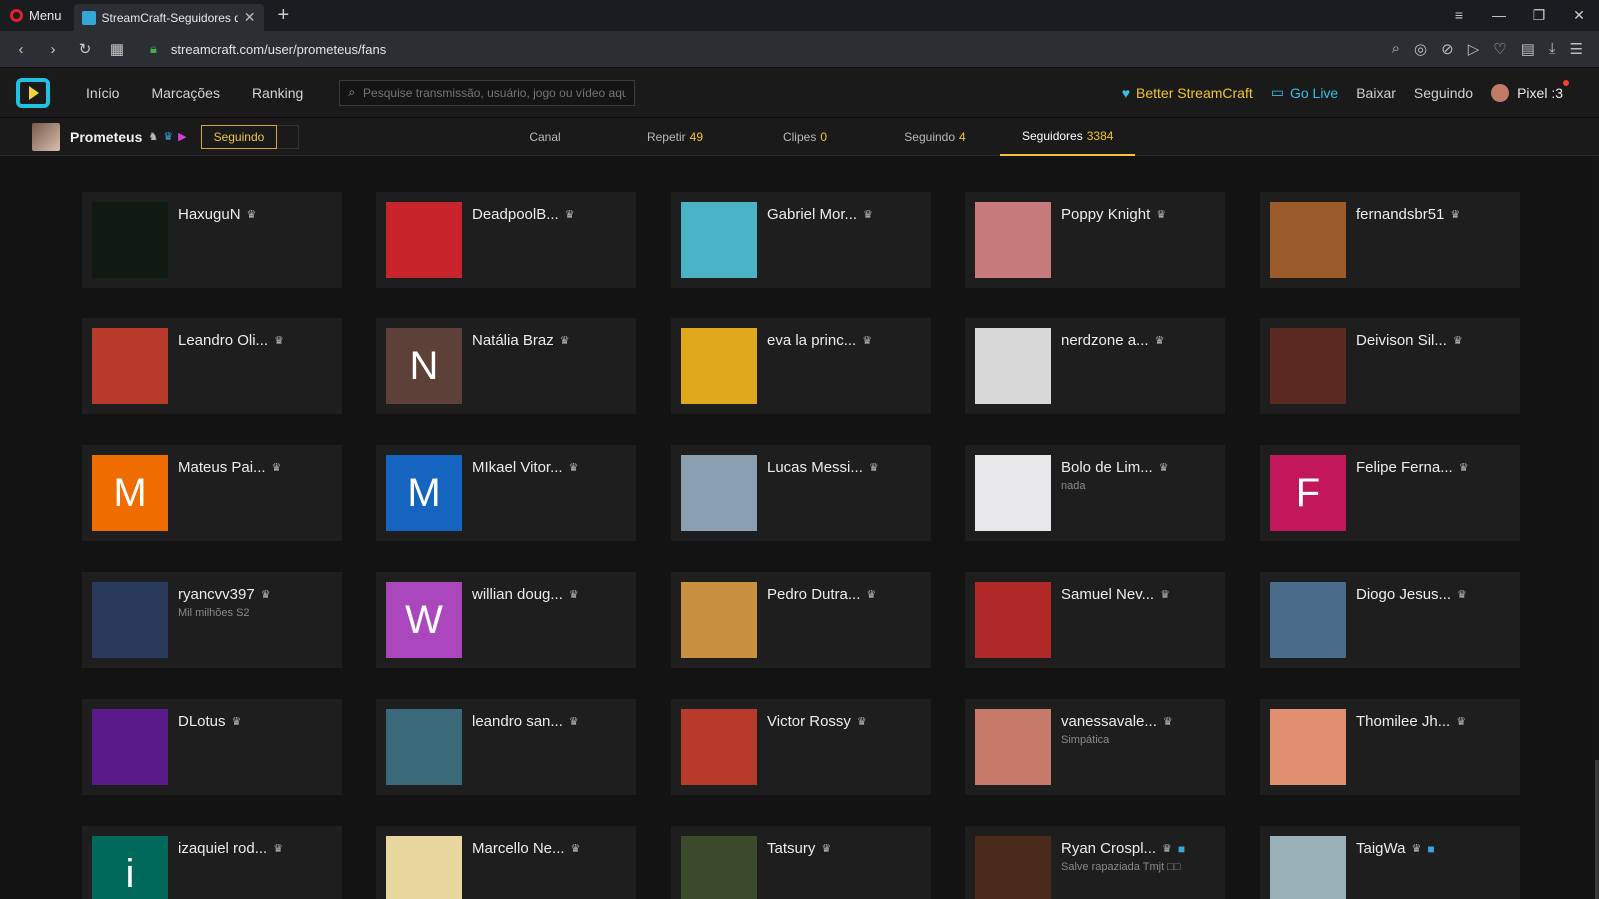 This screenshot has height=899, width=1599. What do you see at coordinates (1552, 49) in the screenshot?
I see `download-icon: ⤓` at bounding box center [1552, 49].